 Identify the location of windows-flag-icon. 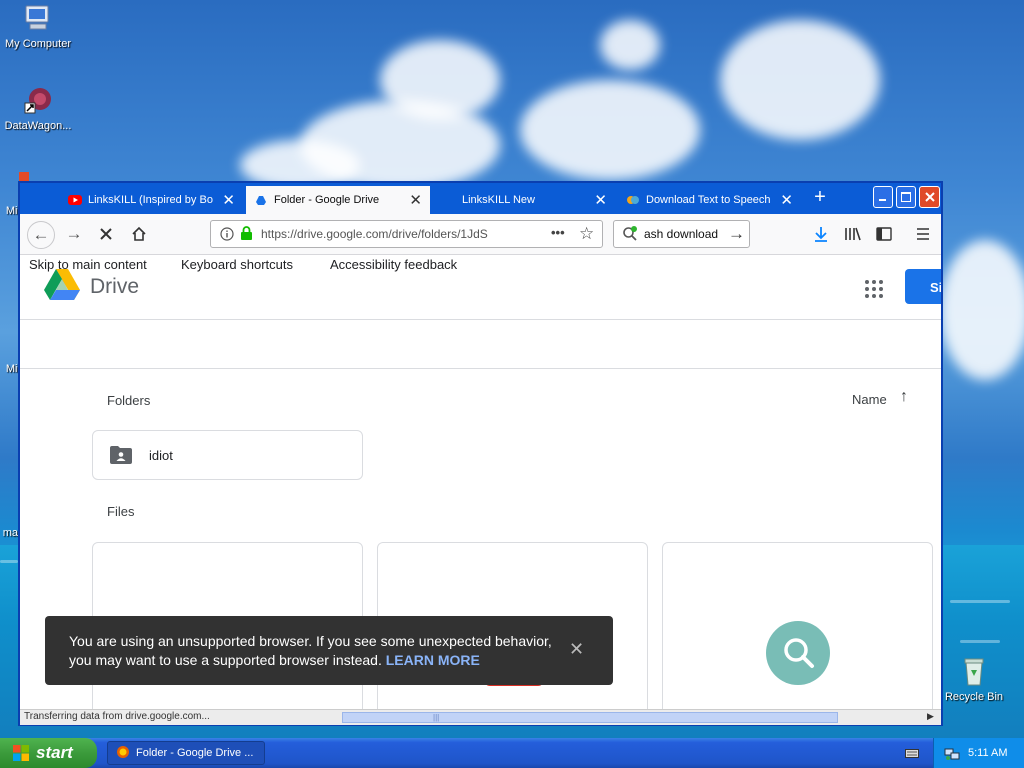
(21, 753).